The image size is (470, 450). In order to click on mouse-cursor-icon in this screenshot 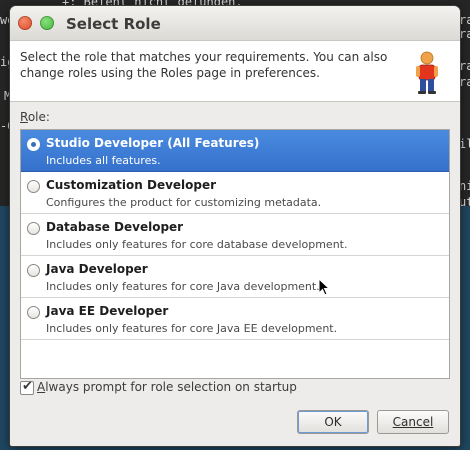, I will do `click(324, 287)`.